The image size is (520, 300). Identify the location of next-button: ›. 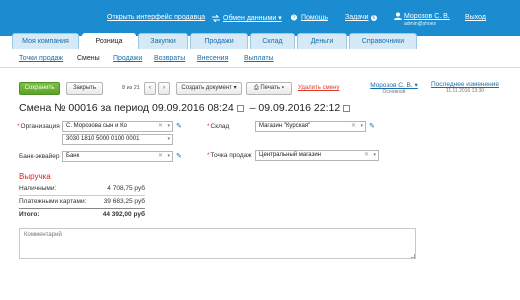
(164, 88).